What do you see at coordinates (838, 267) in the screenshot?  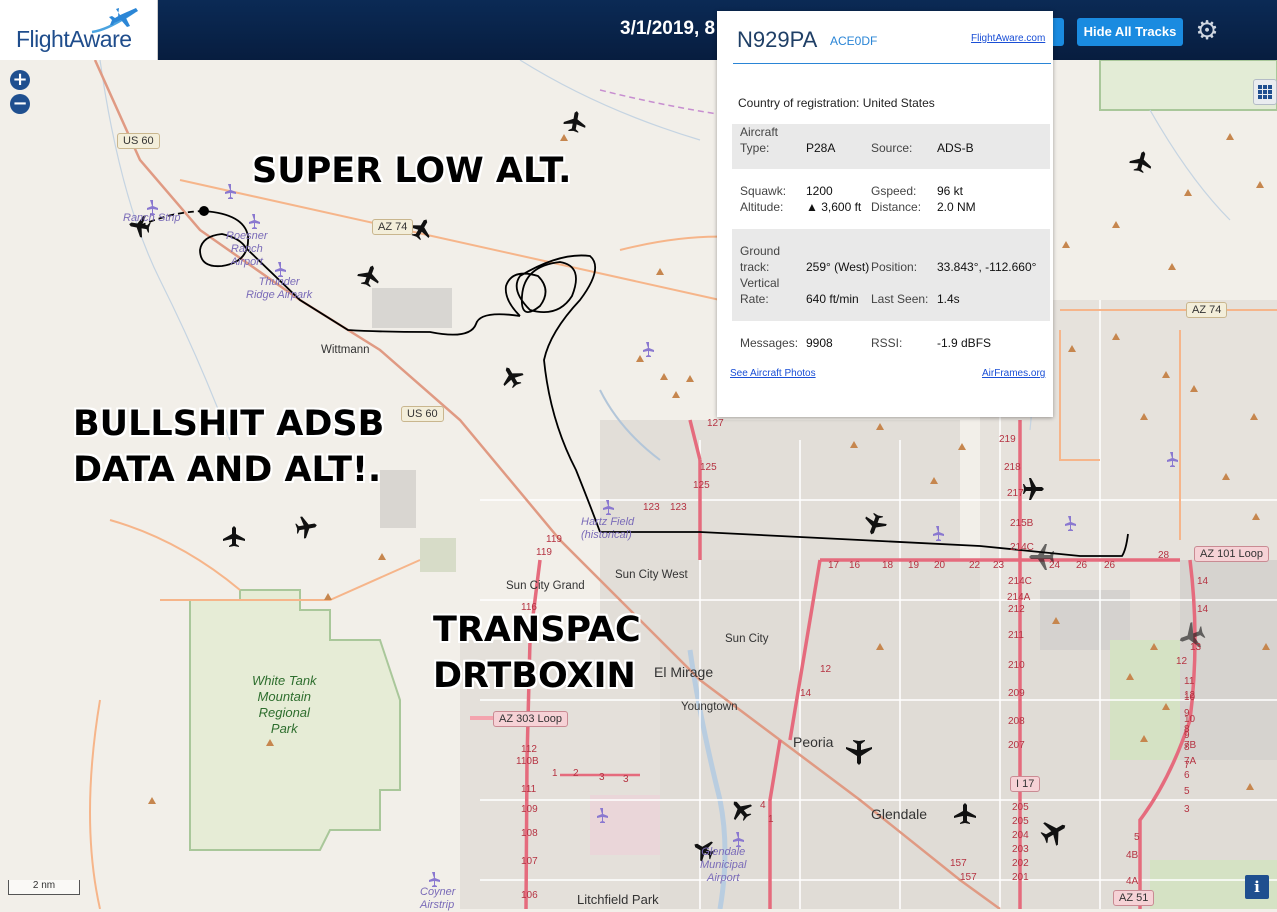 I see `track-value: 259° (West)` at bounding box center [838, 267].